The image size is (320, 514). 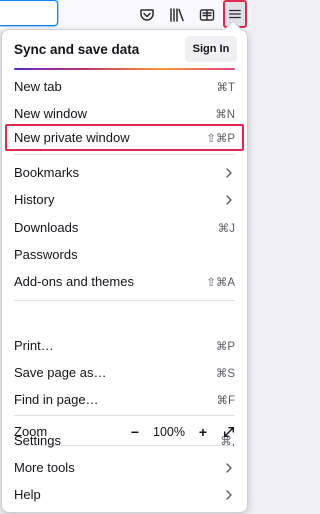 I want to click on menu-item-new-tab: New tab ⌘T, so click(x=124, y=86).